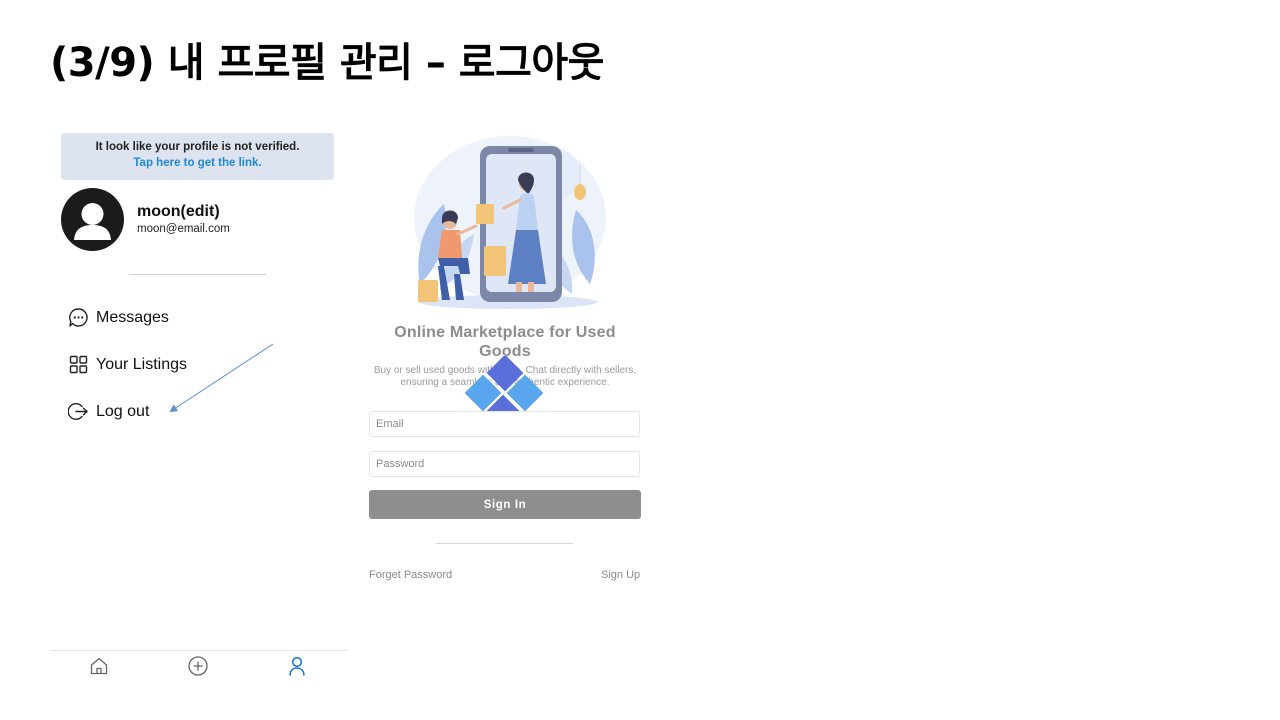 The image size is (1280, 720). I want to click on add-circle-icon, so click(198, 666).